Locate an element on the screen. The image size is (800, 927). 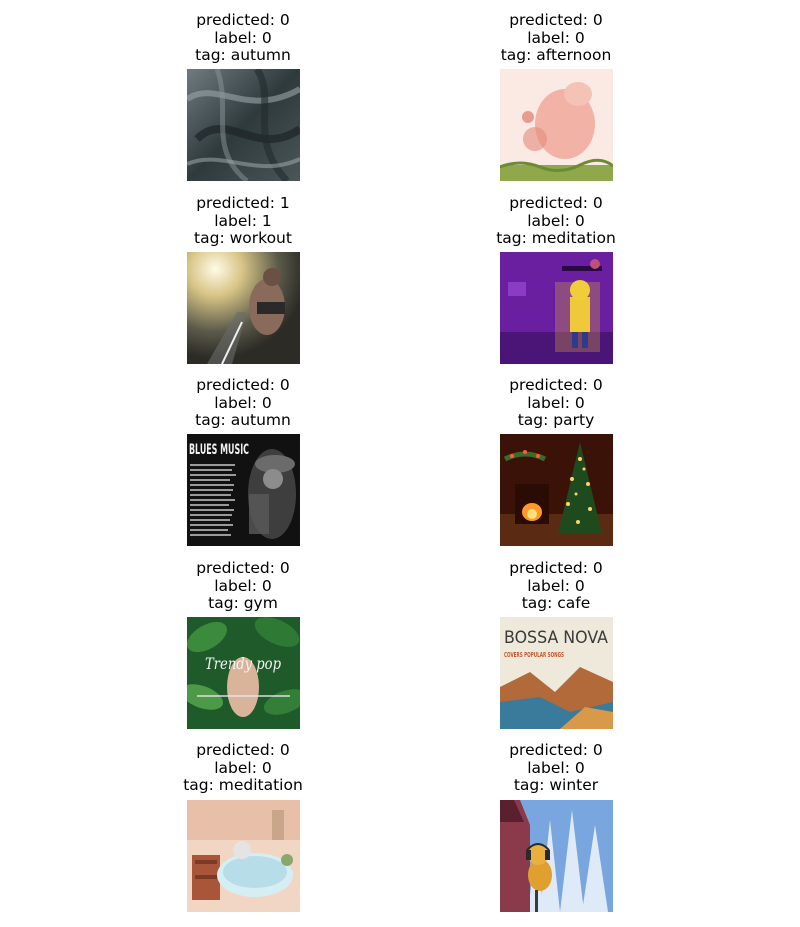
thumbnail-afternoon-creature is located at coordinates (556, 125).